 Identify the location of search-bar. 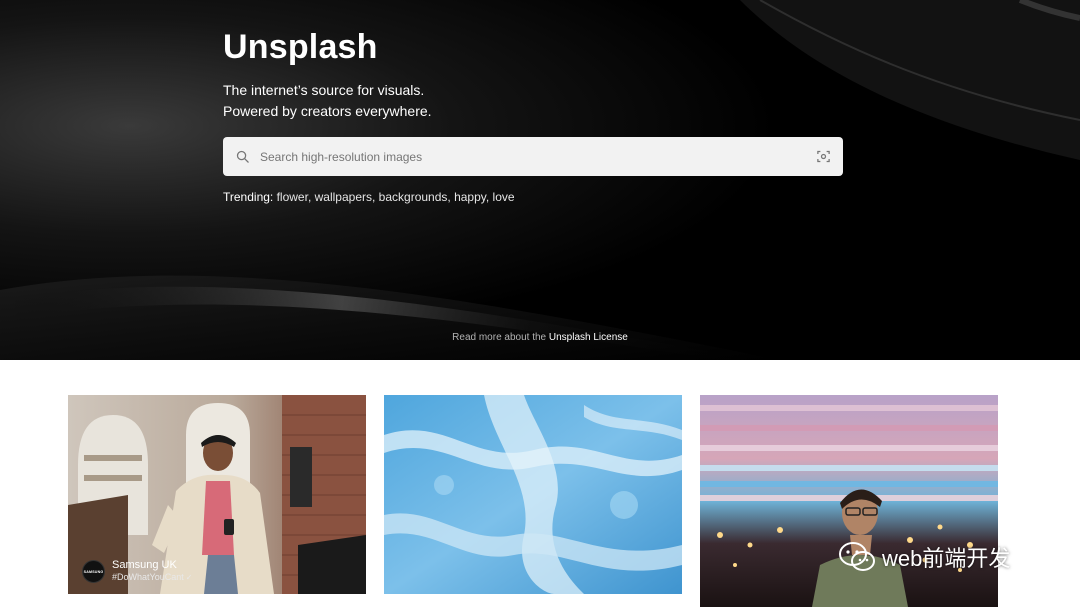
(533, 156).